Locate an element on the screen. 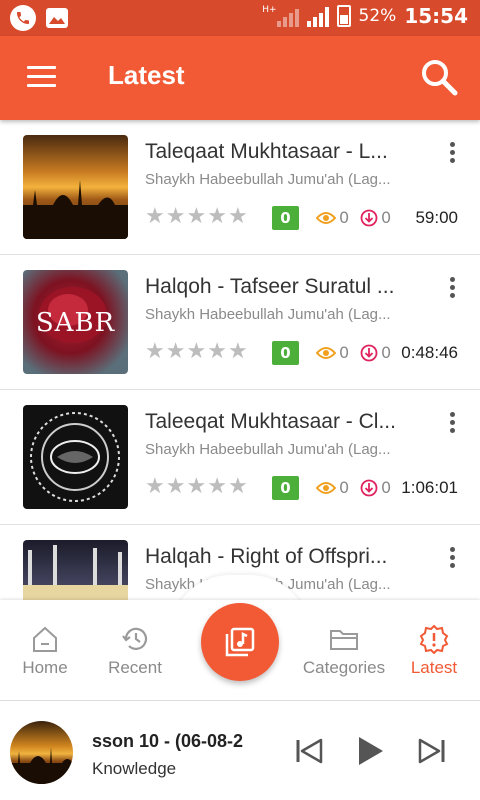  skip-previous-icon is located at coordinates (310, 751).